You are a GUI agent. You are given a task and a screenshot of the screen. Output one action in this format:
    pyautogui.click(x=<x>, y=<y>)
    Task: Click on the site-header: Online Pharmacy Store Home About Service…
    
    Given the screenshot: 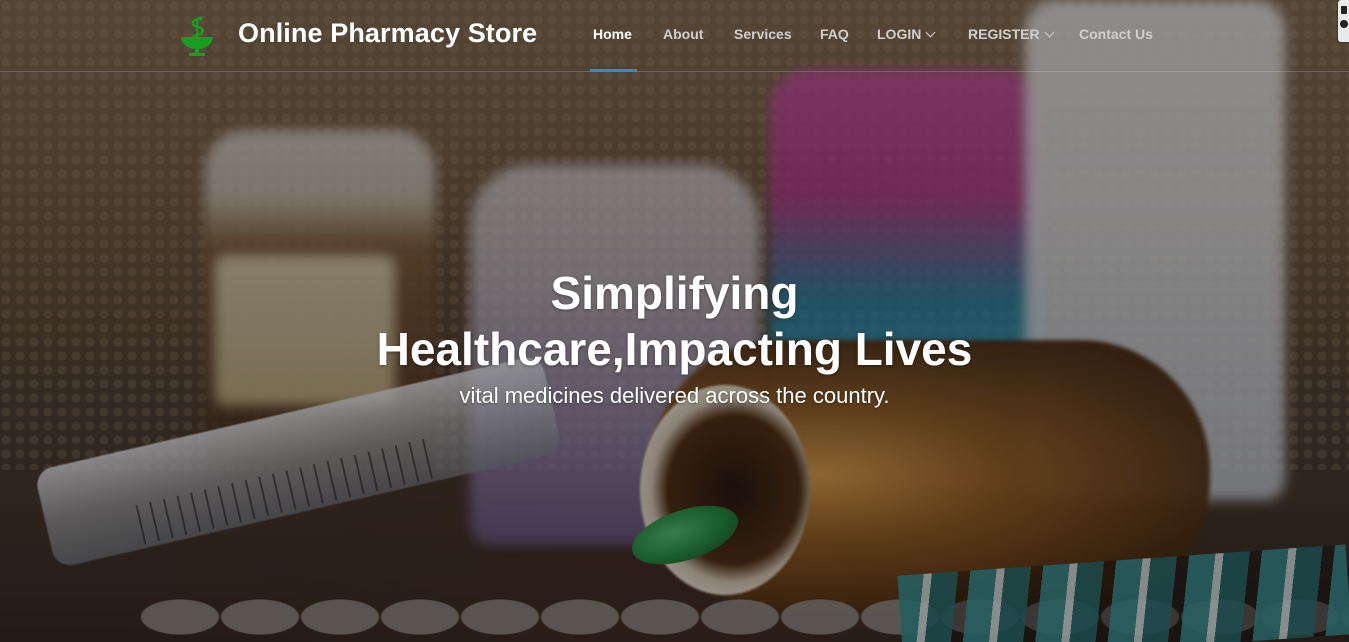 What is the action you would take?
    pyautogui.click(x=674, y=36)
    